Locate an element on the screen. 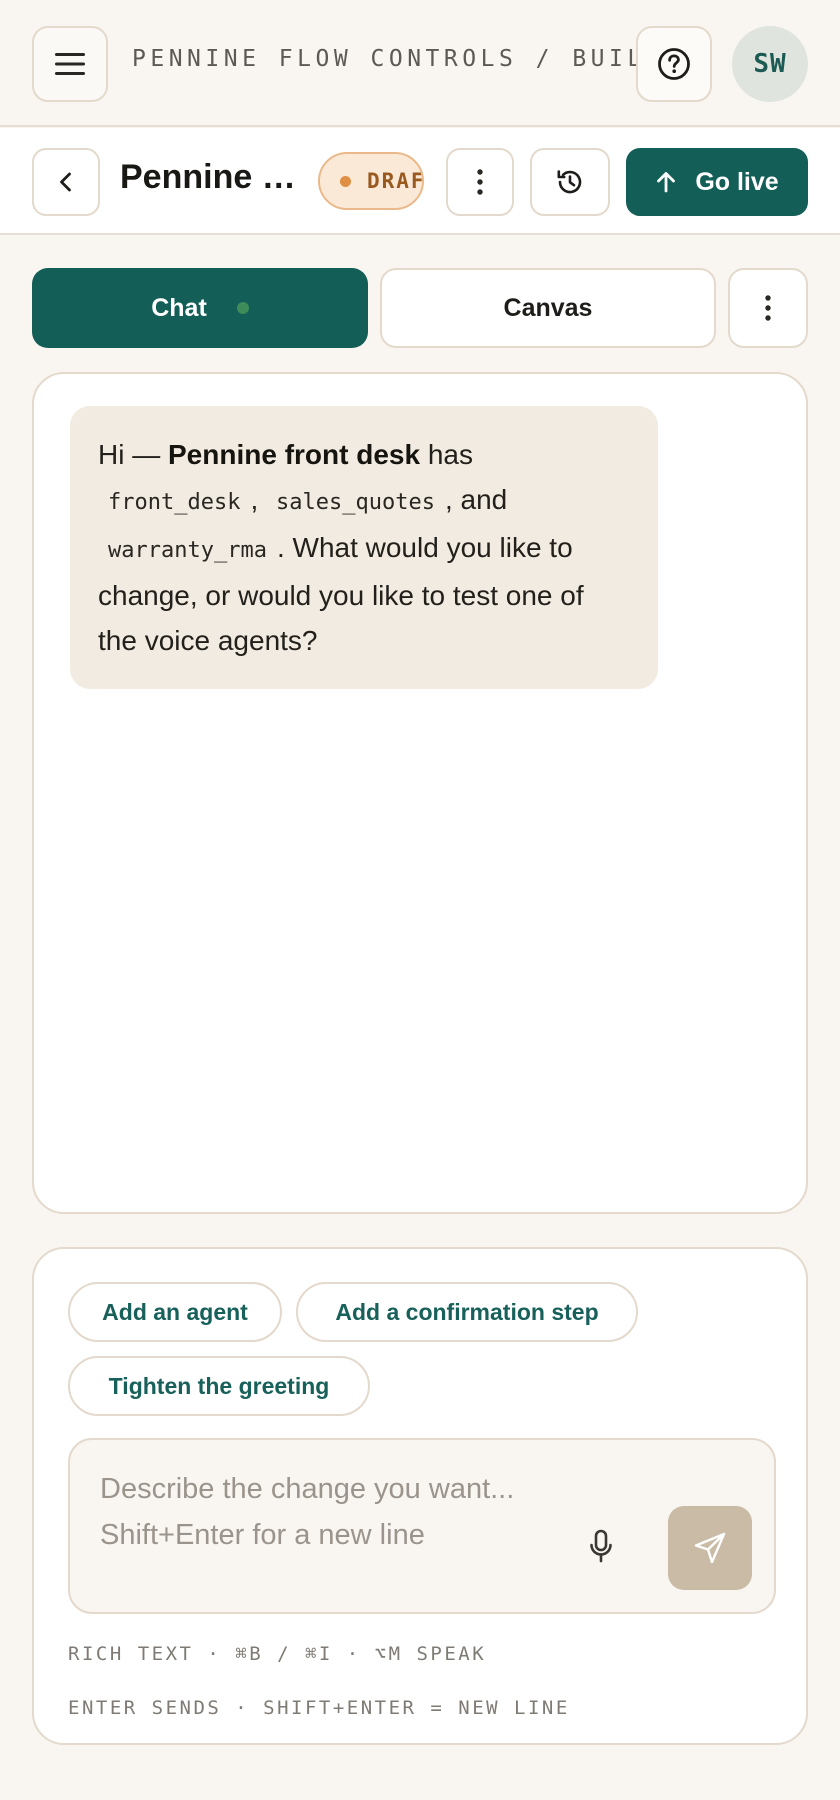 This screenshot has width=840, height=1800. back-button is located at coordinates (66, 182).